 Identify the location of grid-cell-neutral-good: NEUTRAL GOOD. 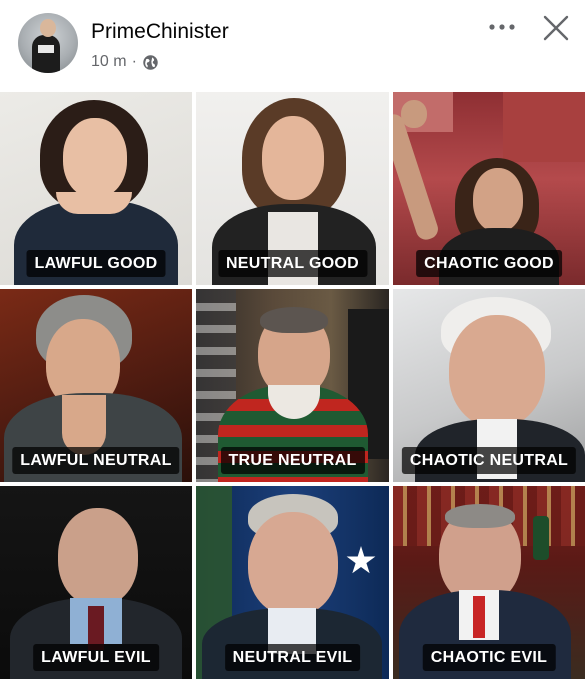
(292, 188).